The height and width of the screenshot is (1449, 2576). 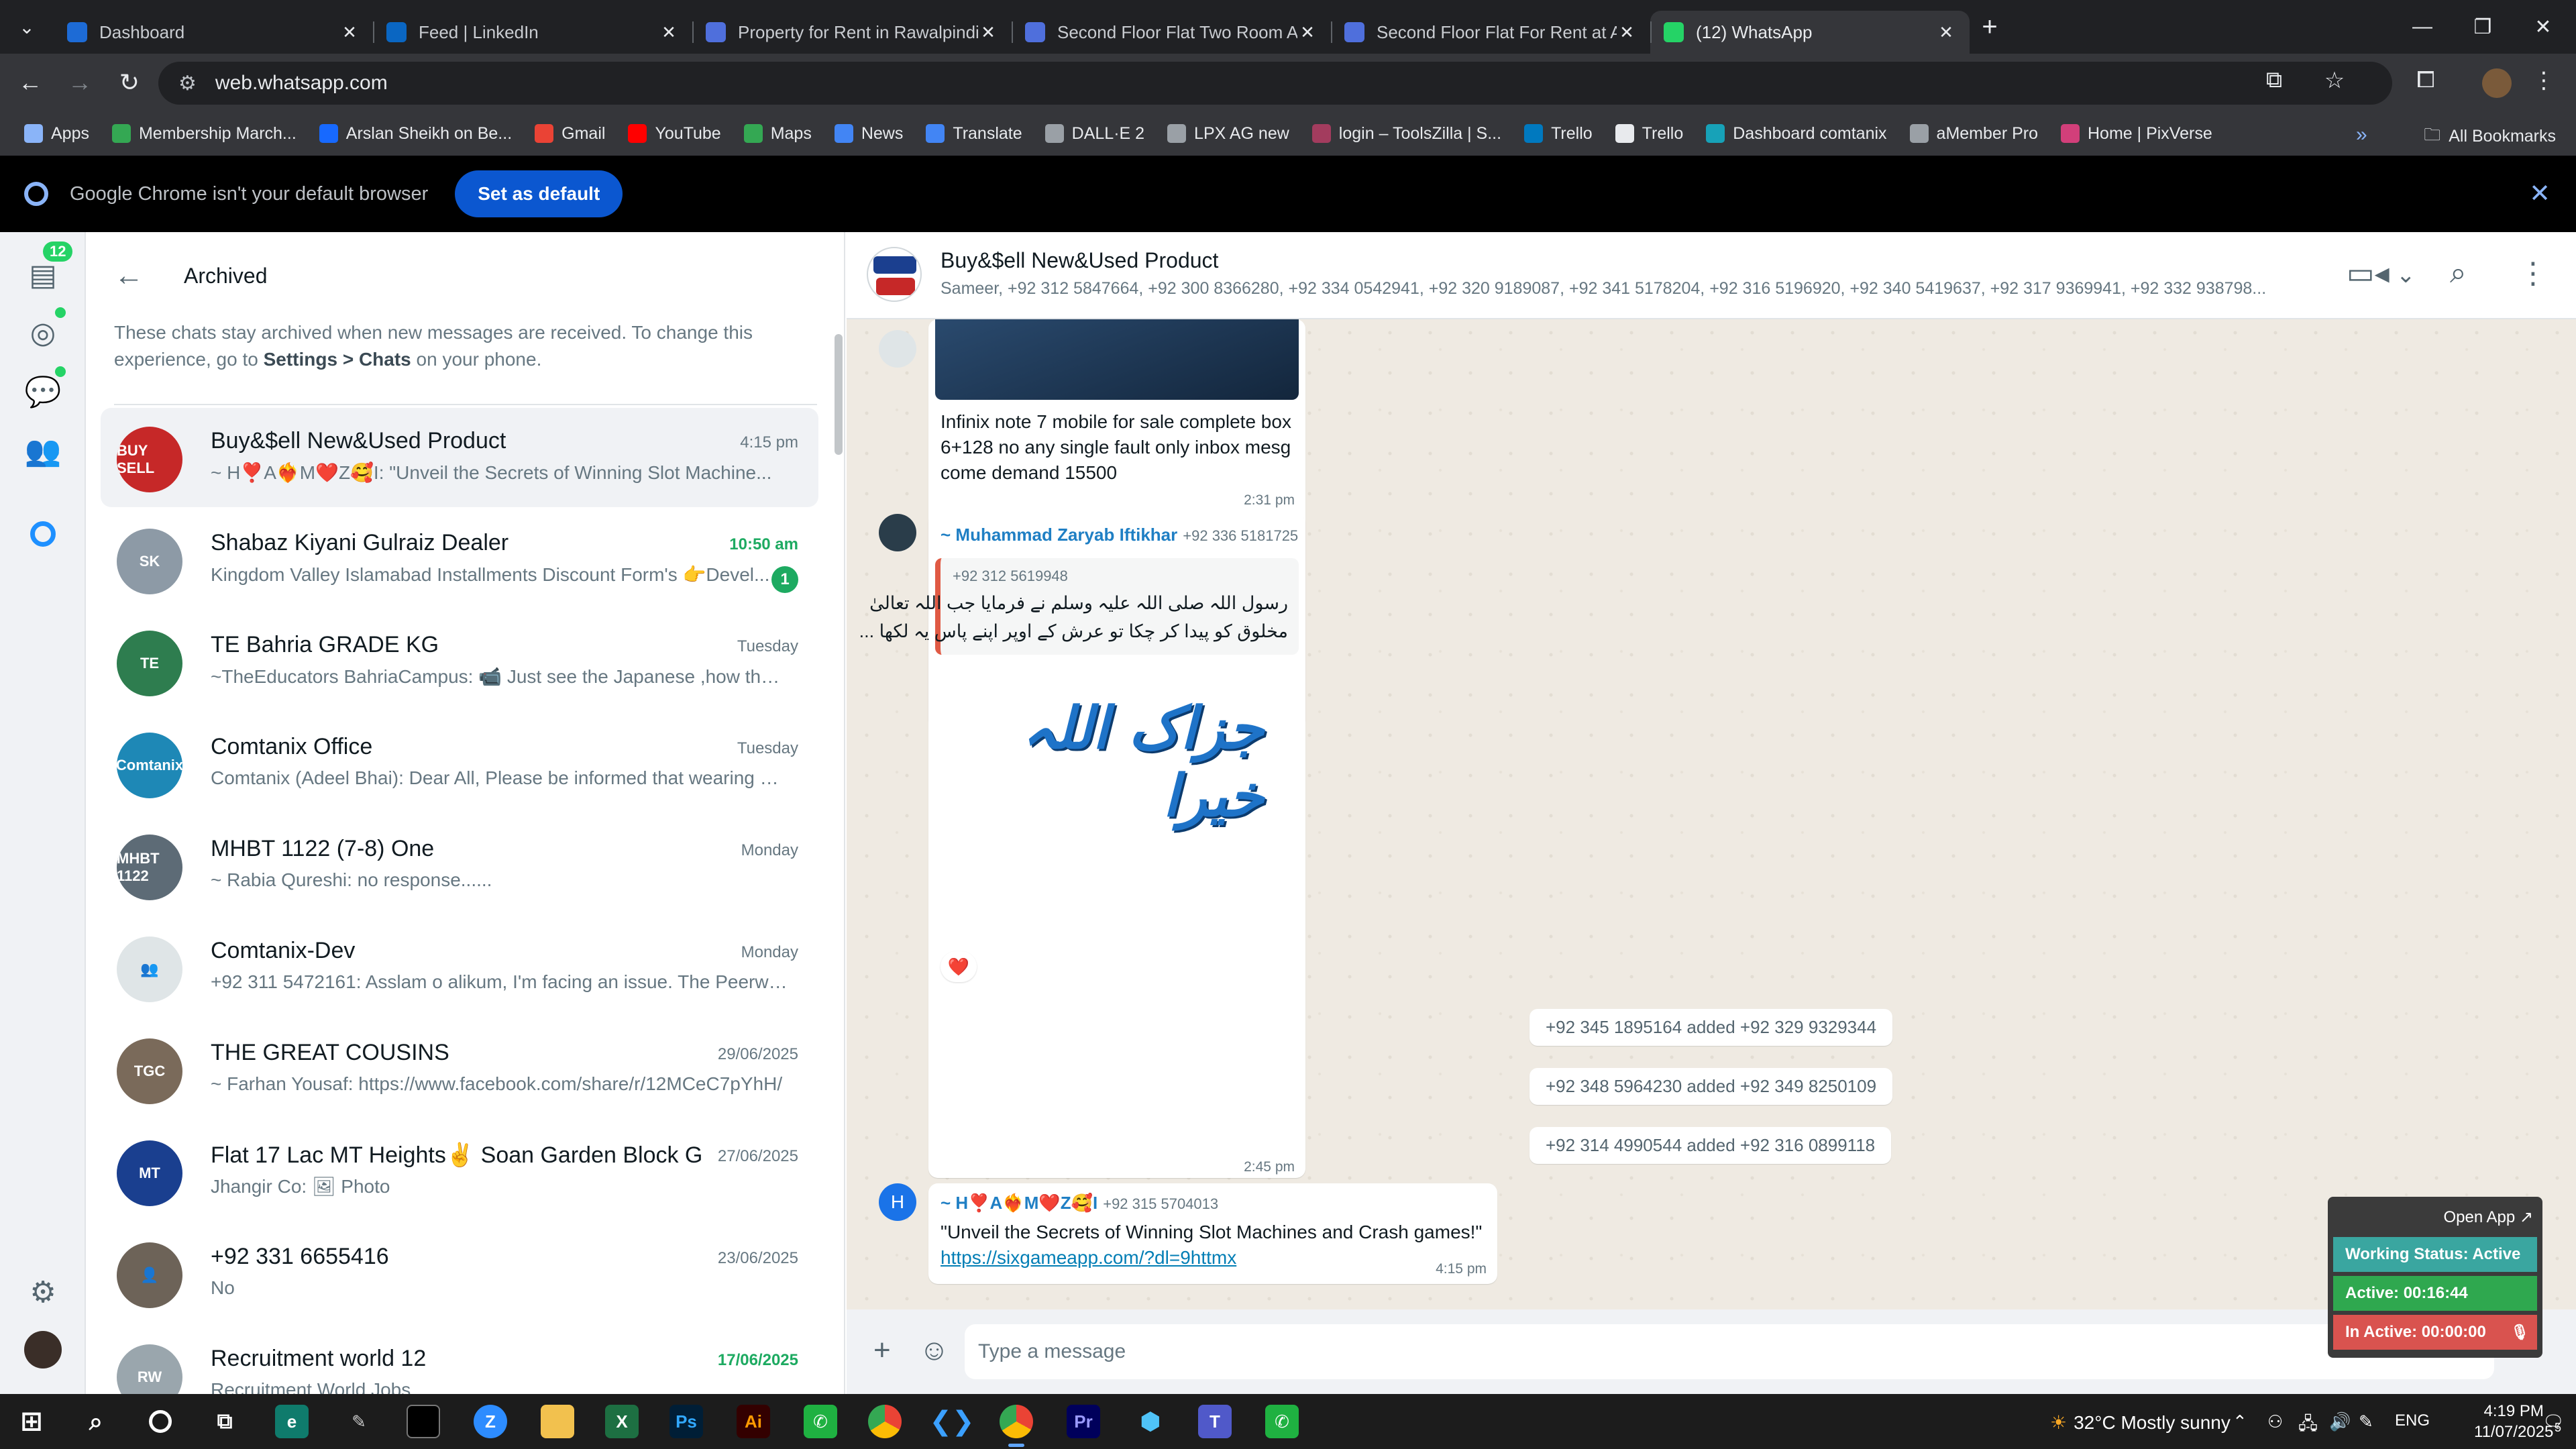 I want to click on phone-app-icon: ✆, so click(x=820, y=1421).